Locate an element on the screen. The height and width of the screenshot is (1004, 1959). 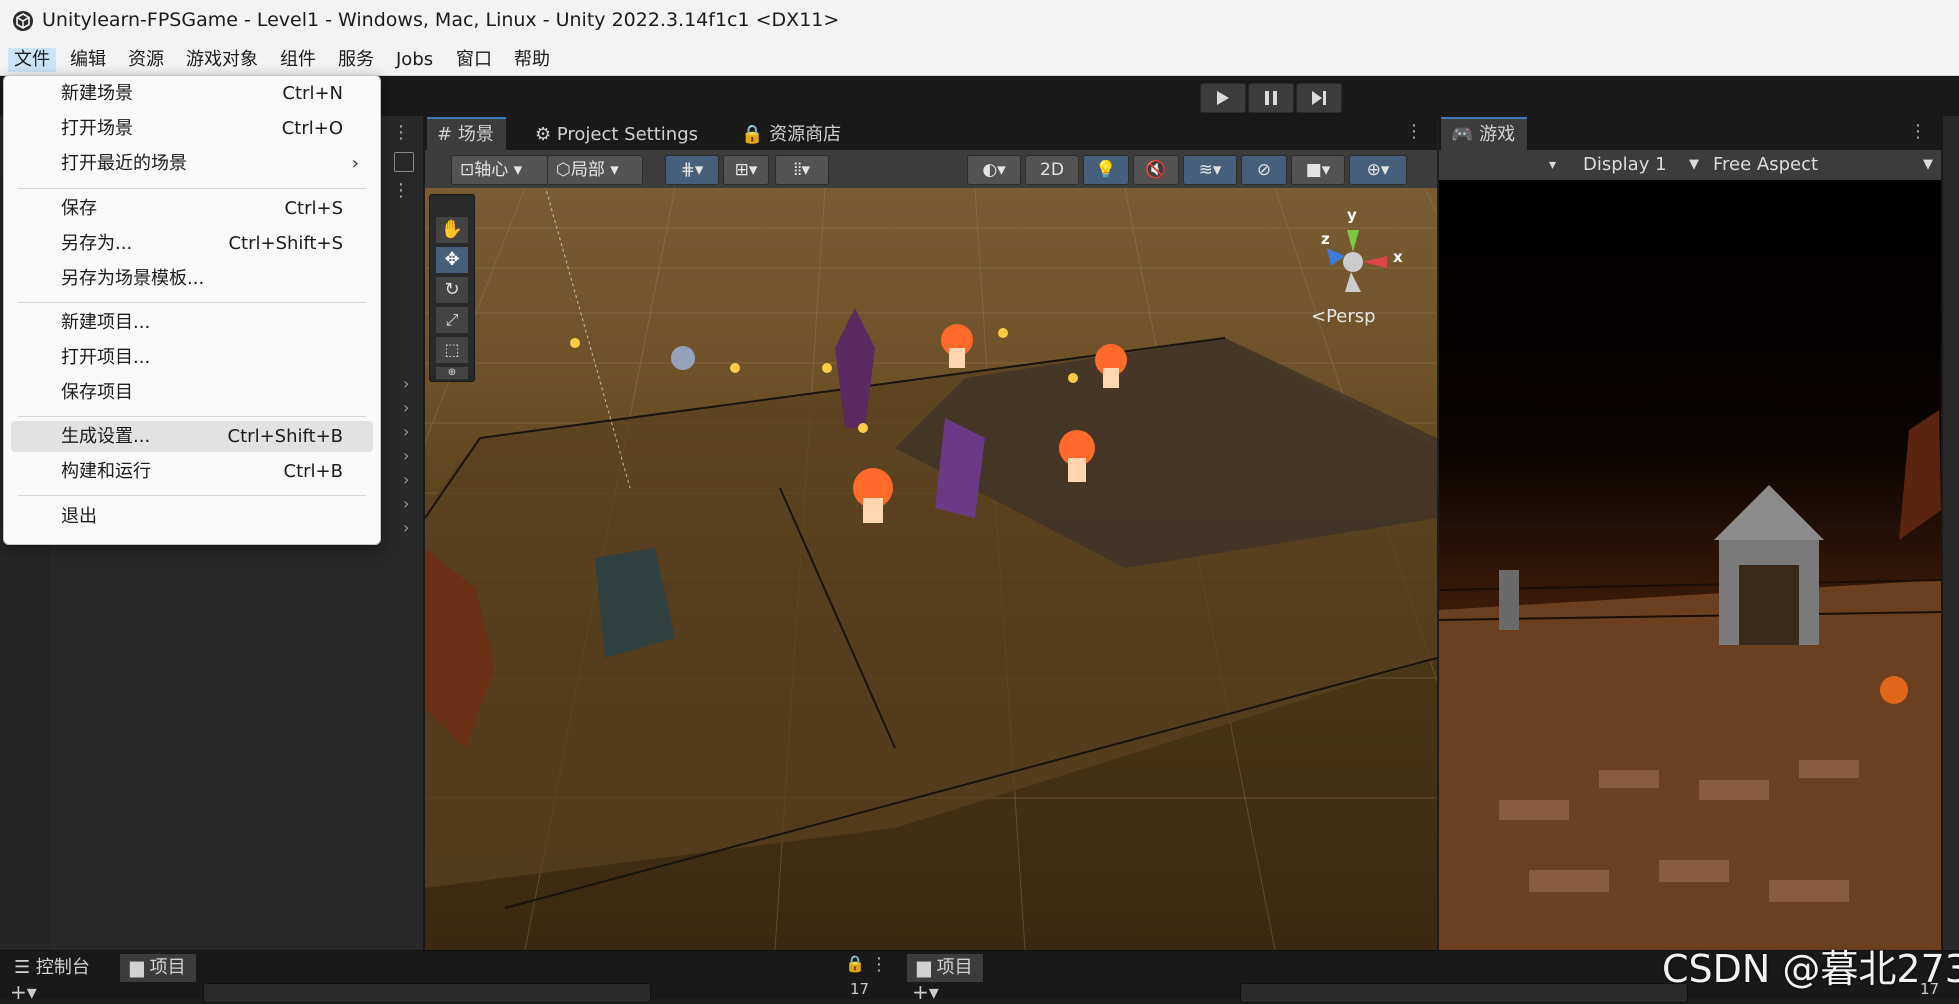
camera-dropdown: ■▾ is located at coordinates (1318, 170).